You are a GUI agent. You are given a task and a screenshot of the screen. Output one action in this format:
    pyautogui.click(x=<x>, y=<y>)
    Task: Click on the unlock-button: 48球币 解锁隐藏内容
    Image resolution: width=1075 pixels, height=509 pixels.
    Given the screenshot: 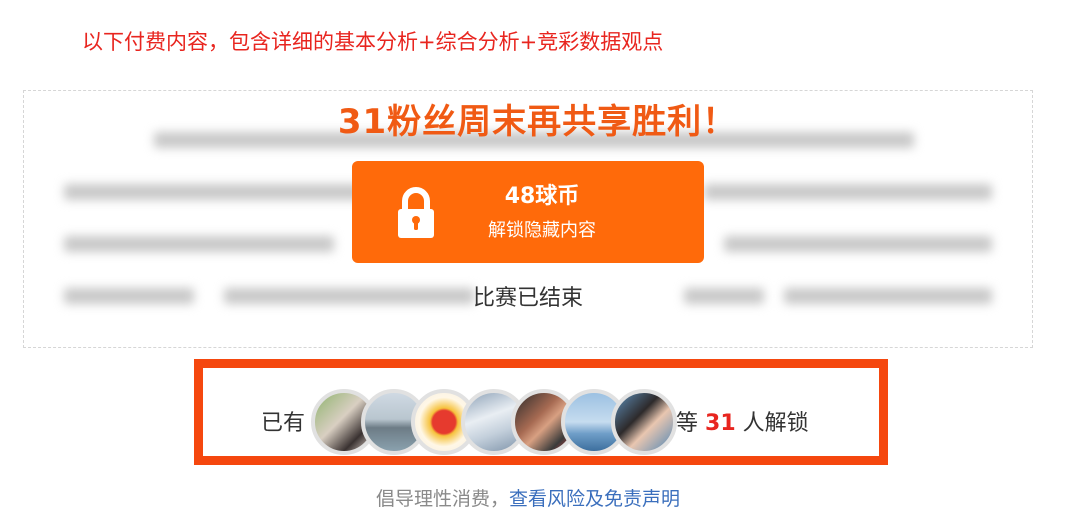 What is the action you would take?
    pyautogui.click(x=528, y=212)
    